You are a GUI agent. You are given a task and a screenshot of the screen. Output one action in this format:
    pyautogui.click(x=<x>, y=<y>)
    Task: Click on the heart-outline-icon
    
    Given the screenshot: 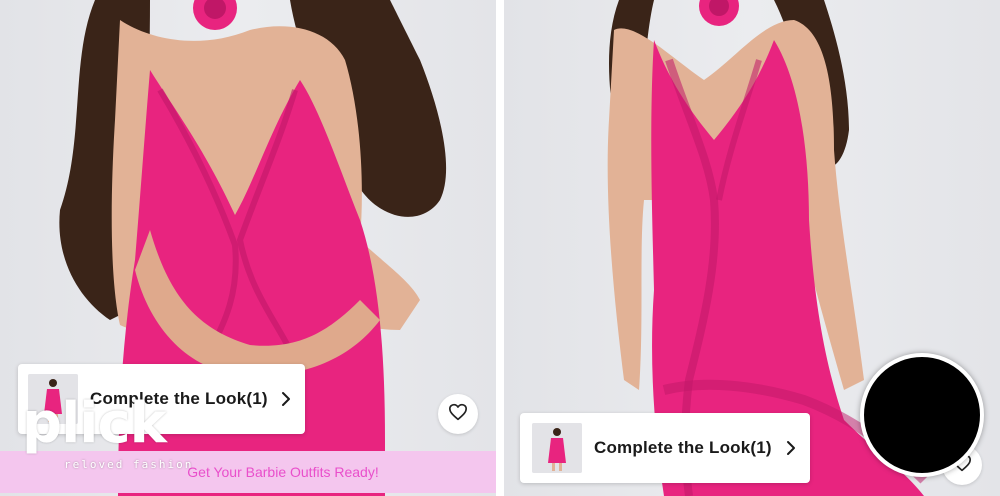 What is the action you would take?
    pyautogui.click(x=458, y=414)
    